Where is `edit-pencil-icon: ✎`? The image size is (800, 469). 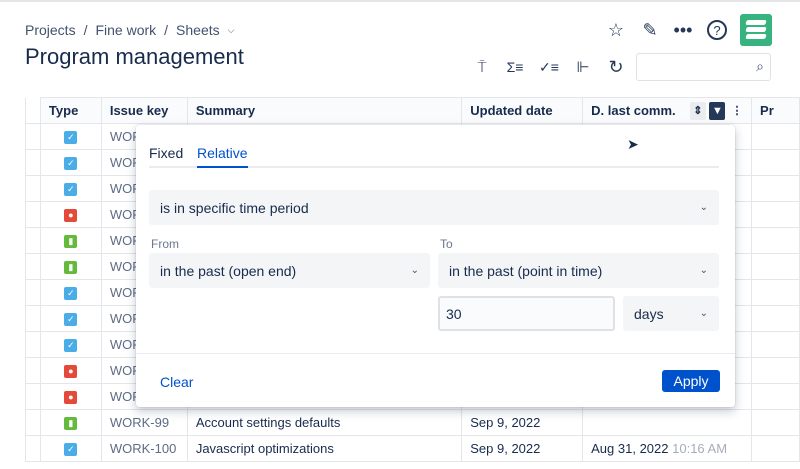
edit-pencil-icon: ✎ is located at coordinates (650, 30).